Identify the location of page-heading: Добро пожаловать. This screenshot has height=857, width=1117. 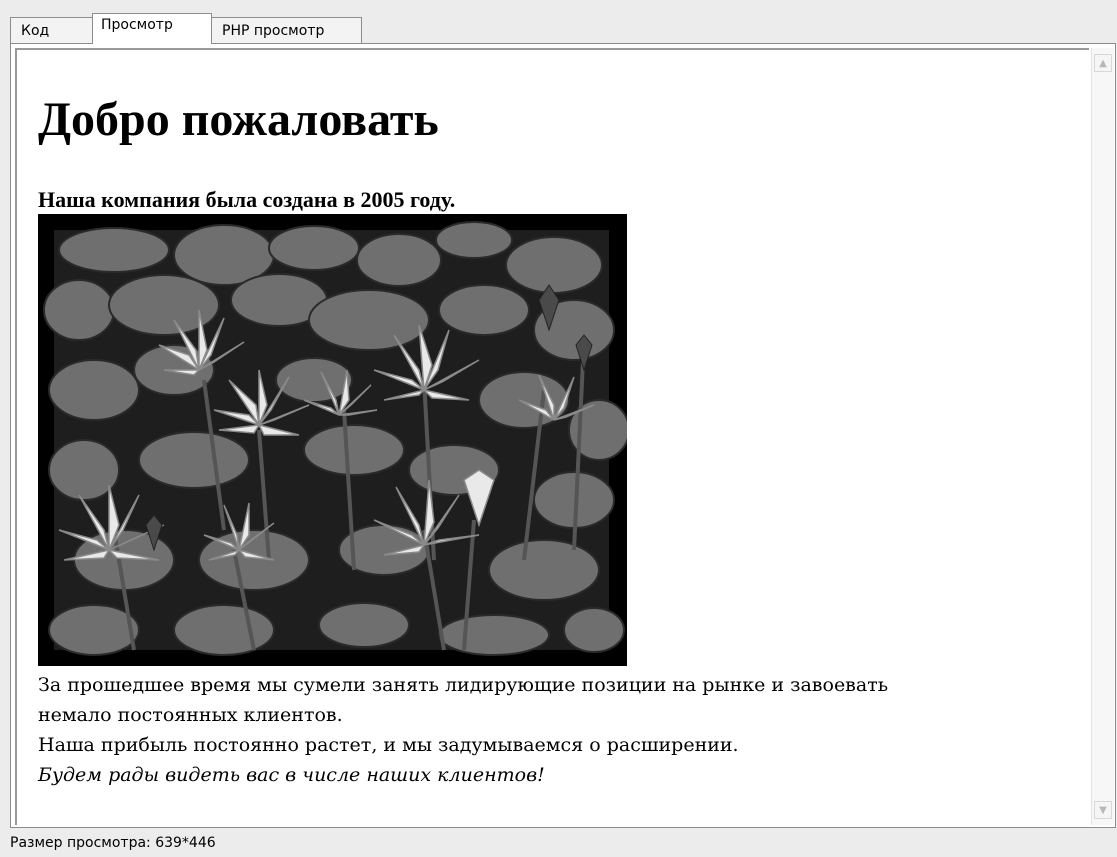
(238, 119).